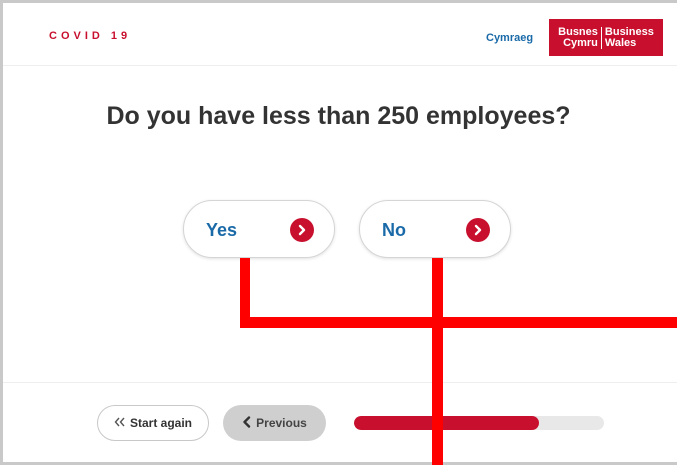 Image resolution: width=677 pixels, height=465 pixels. Describe the element at coordinates (222, 230) in the screenshot. I see `answer-label: Yes` at that location.